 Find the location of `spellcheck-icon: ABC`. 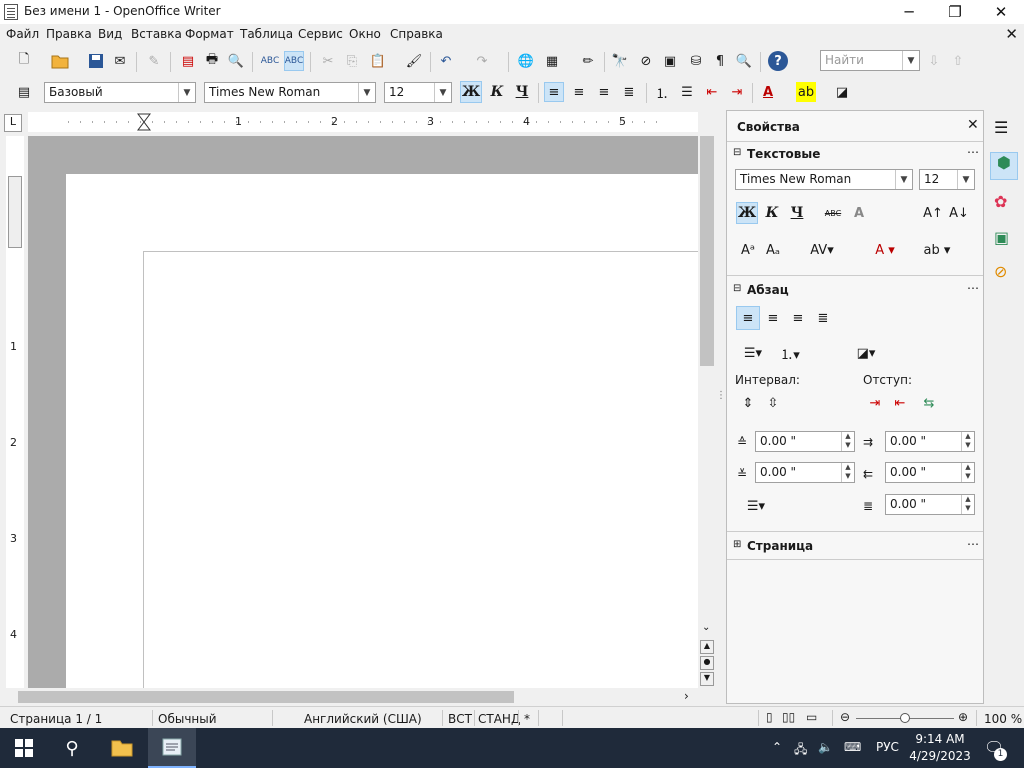

spellcheck-icon: ABC is located at coordinates (270, 61).